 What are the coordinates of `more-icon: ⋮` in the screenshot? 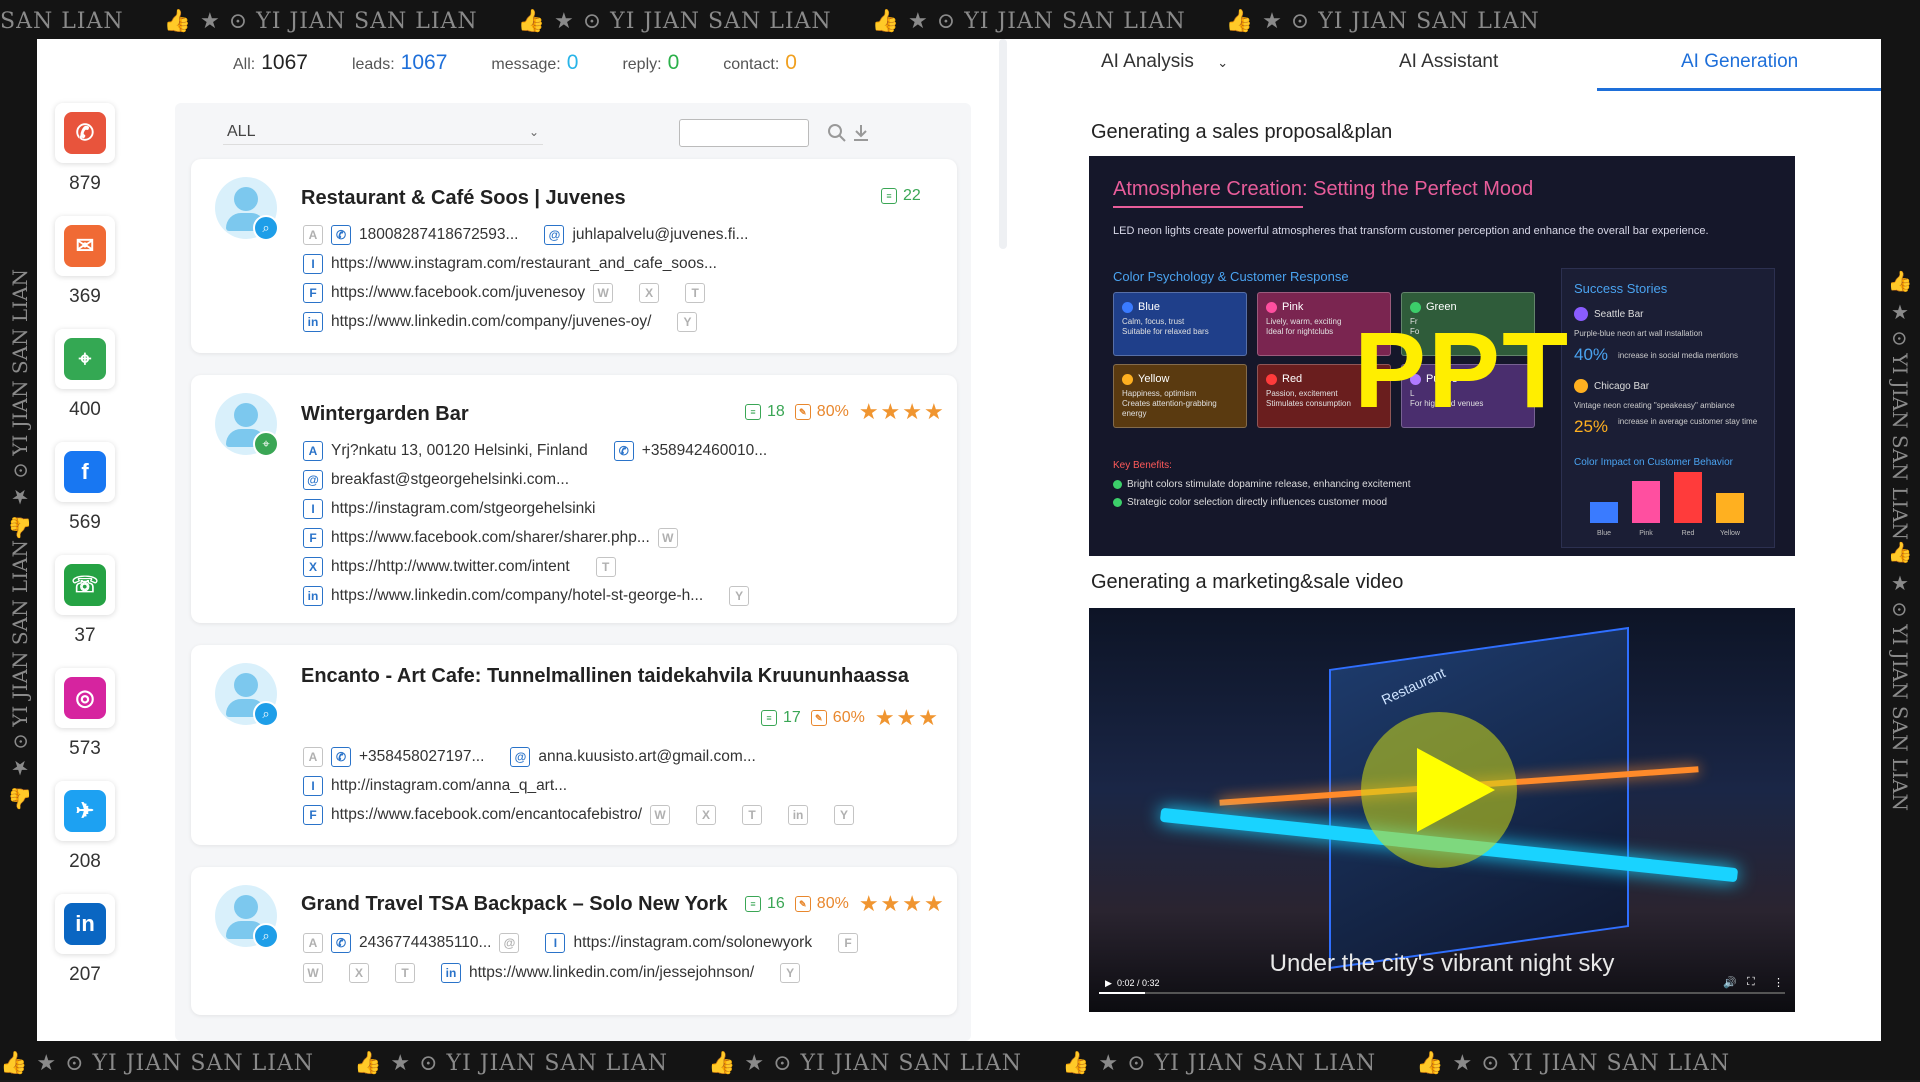 It's located at (1778, 982).